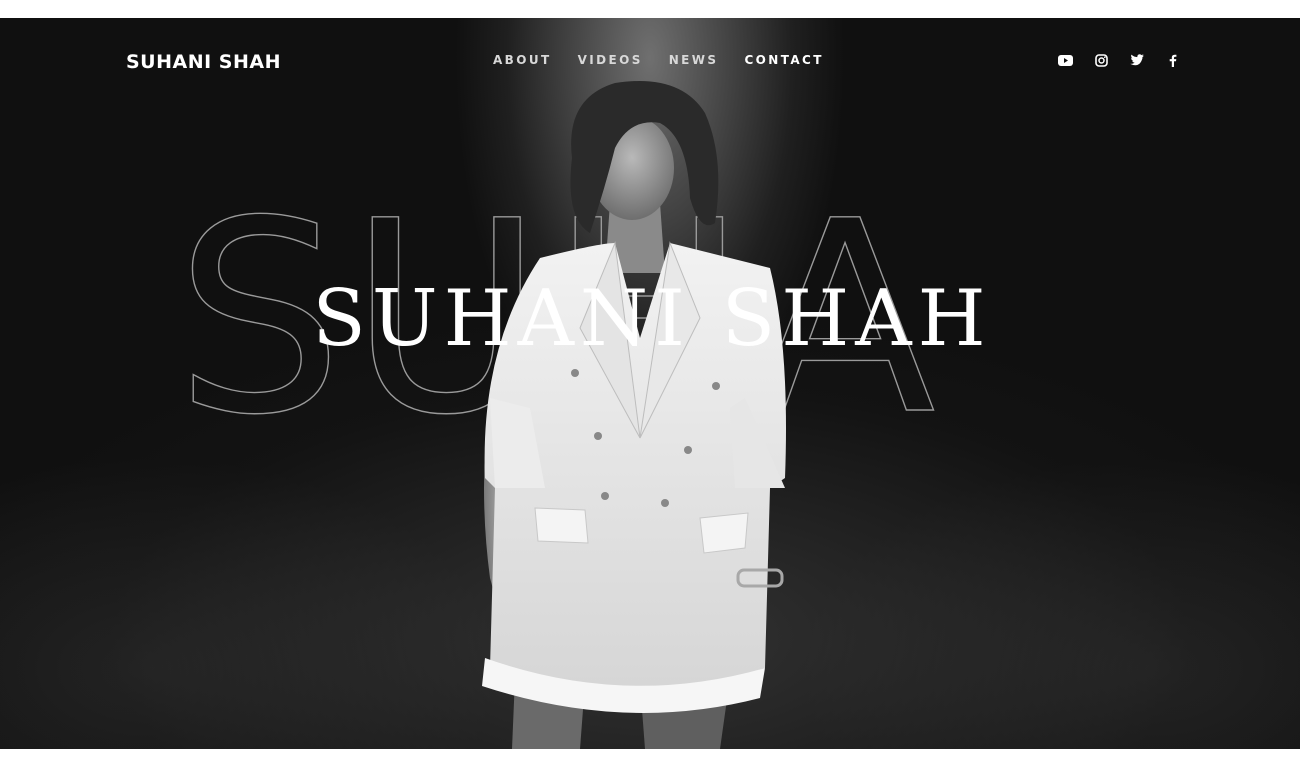 This screenshot has height=768, width=1300. I want to click on instagram-icon, so click(1101, 60).